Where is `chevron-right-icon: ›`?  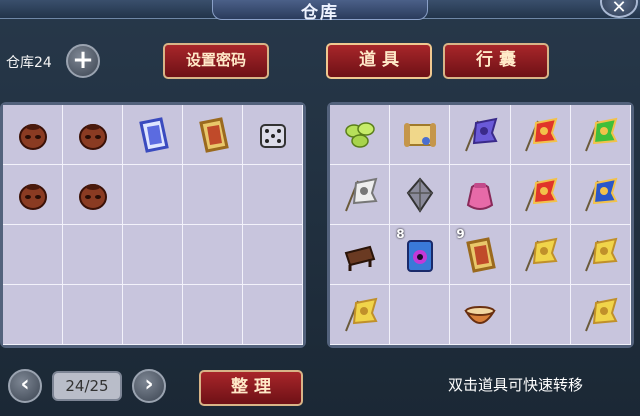 chevron-right-icon: › is located at coordinates (149, 384).